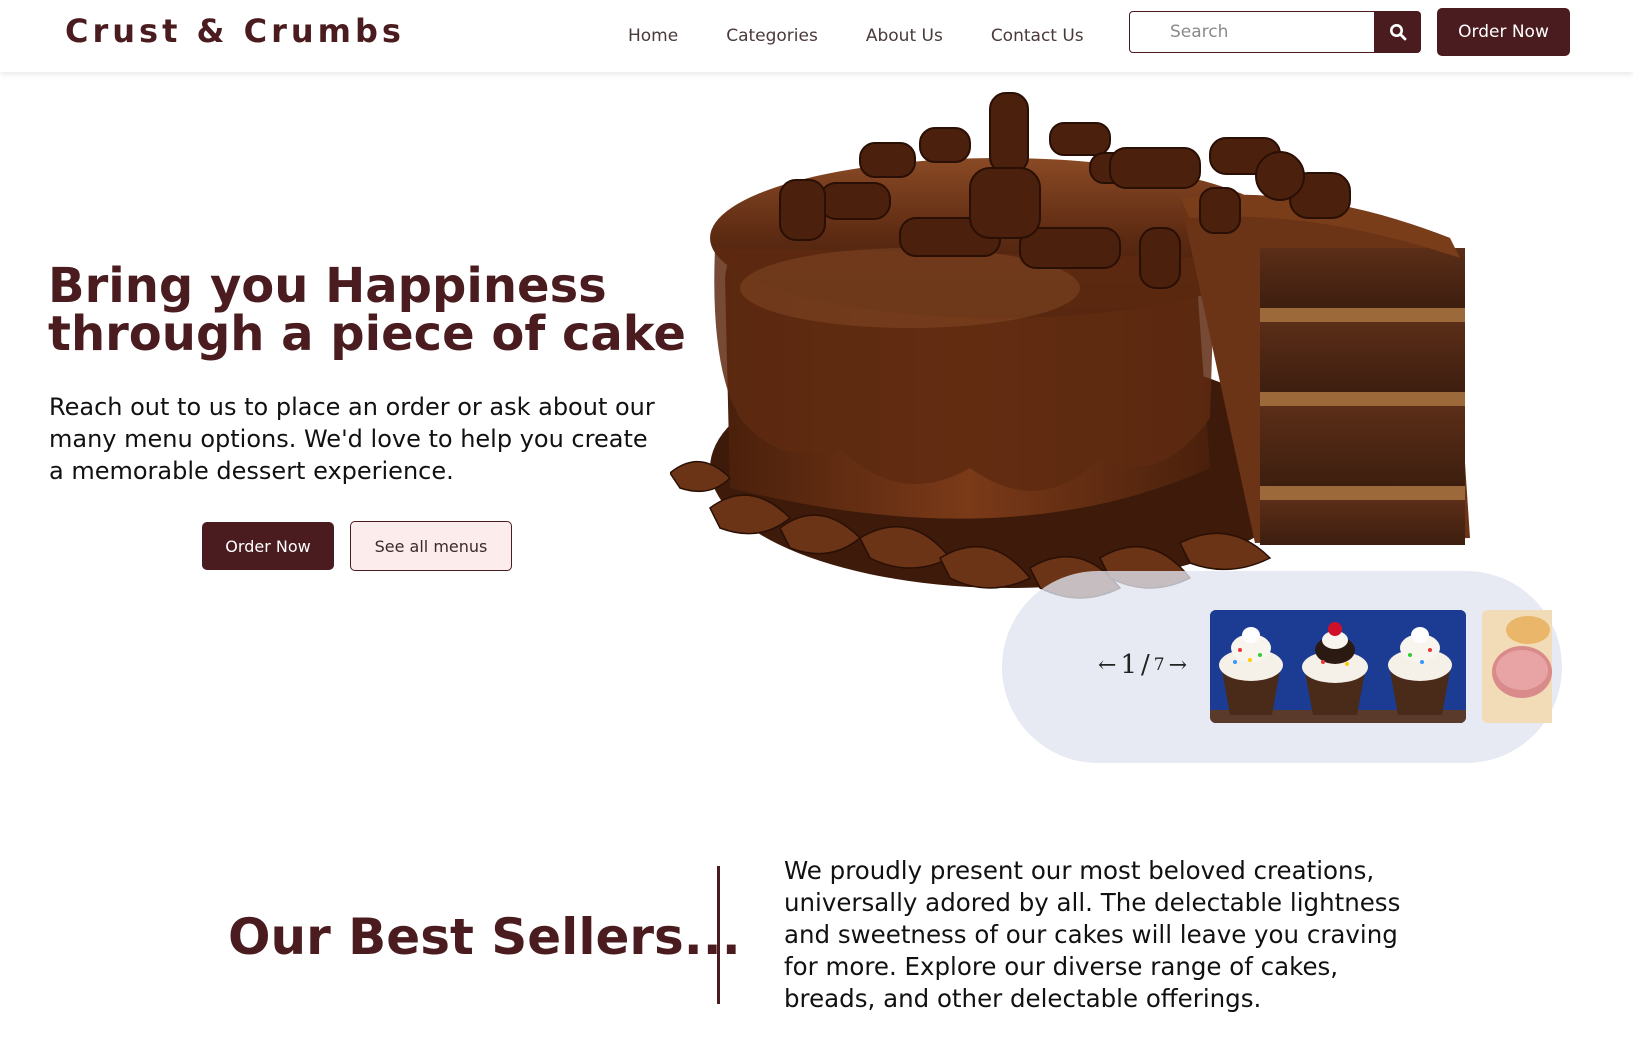 This screenshot has height=1050, width=1633. I want to click on search-button, so click(1397, 32).